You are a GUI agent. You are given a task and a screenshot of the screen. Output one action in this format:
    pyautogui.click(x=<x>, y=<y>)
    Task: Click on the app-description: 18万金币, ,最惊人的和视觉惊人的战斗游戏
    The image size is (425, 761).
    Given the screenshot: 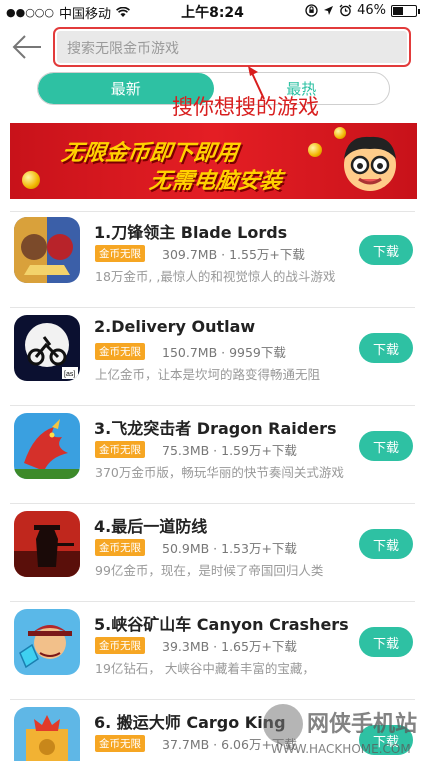 What is the action you would take?
    pyautogui.click(x=215, y=276)
    